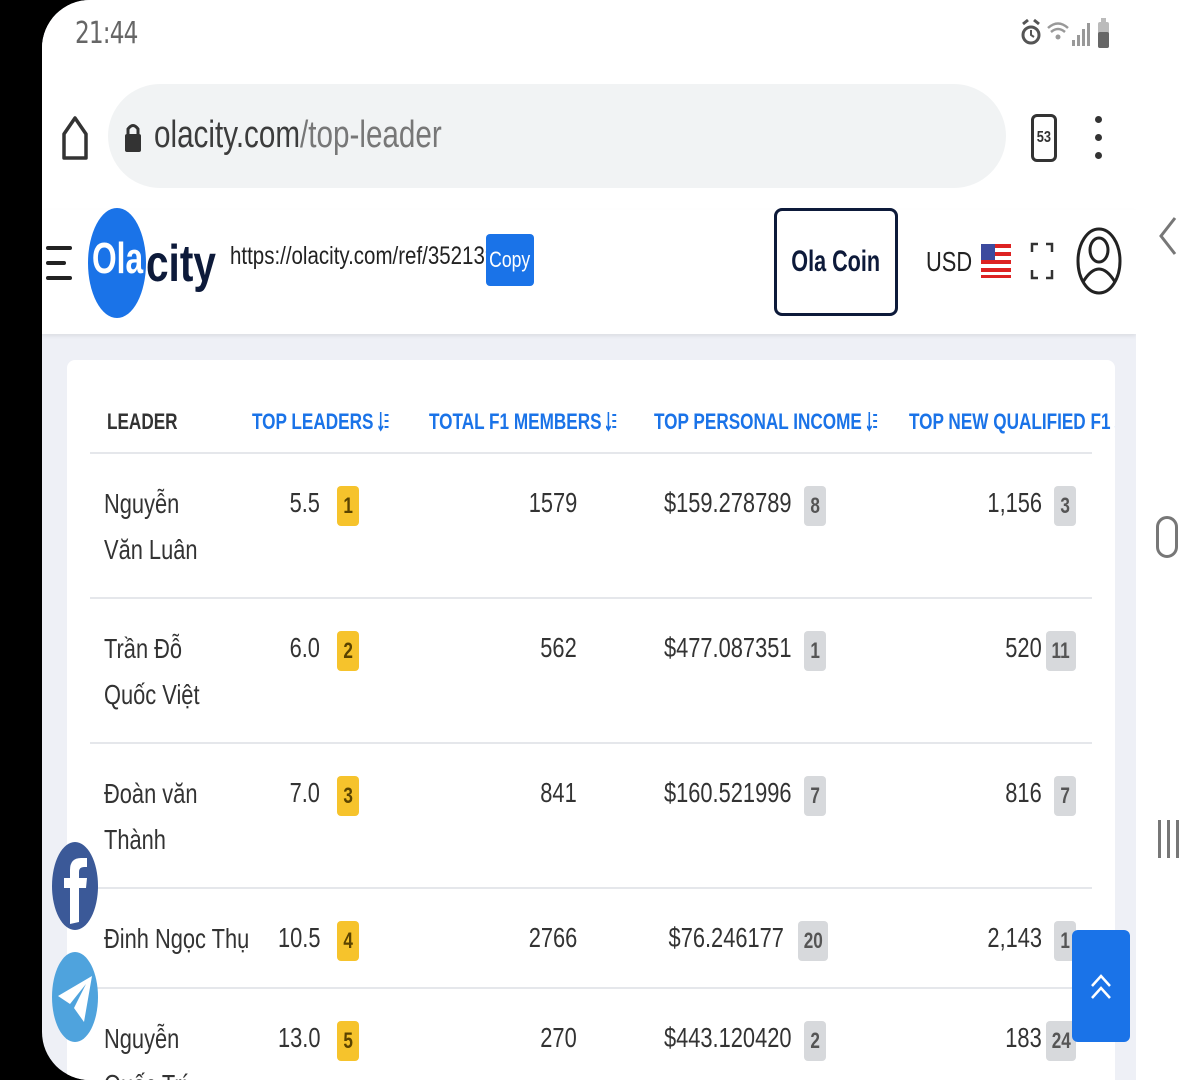 The width and height of the screenshot is (1200, 1080). I want to click on status-bar: 21:44, so click(589, 35).